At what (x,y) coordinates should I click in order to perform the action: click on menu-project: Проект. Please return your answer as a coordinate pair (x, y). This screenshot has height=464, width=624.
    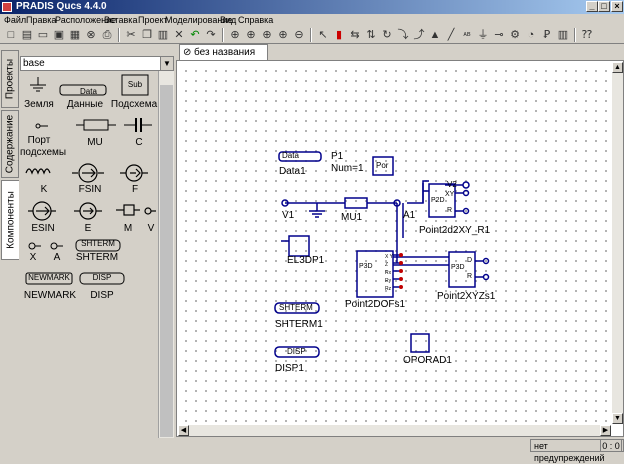
    Looking at the image, I should click on (153, 20).